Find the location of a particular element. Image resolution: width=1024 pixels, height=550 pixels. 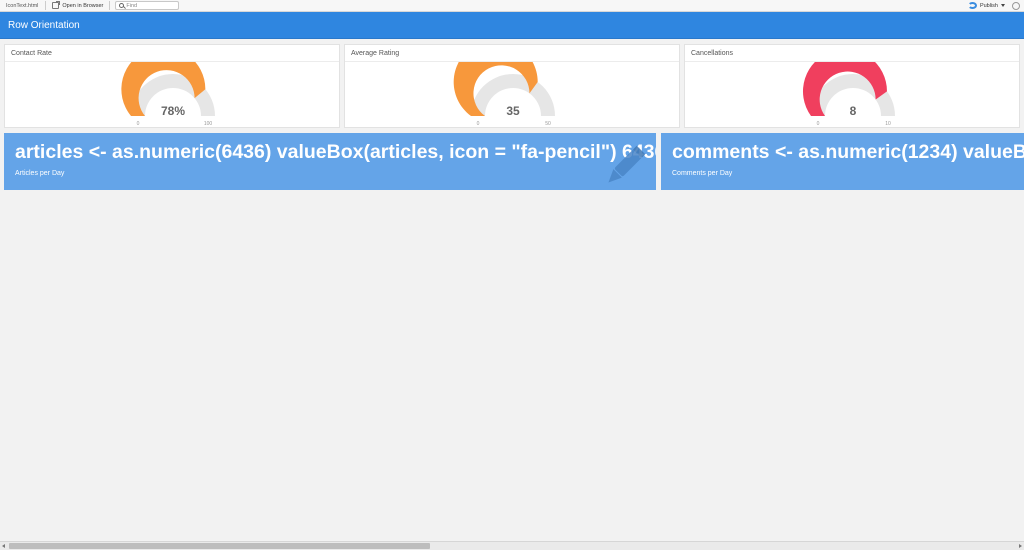

scroll-right-icon is located at coordinates (1020, 546).